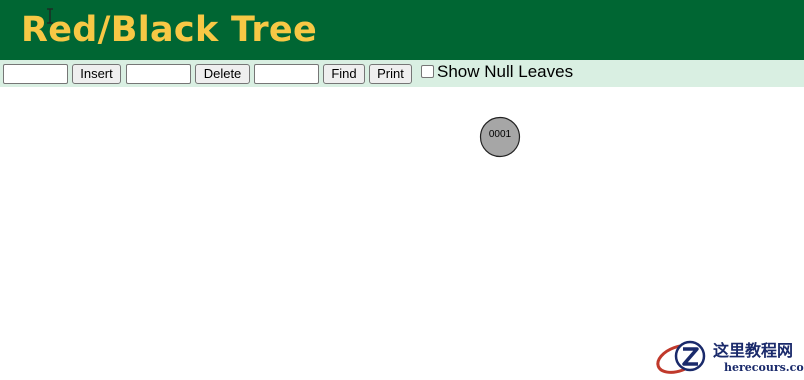  I want to click on delete-button: Delete, so click(222, 74).